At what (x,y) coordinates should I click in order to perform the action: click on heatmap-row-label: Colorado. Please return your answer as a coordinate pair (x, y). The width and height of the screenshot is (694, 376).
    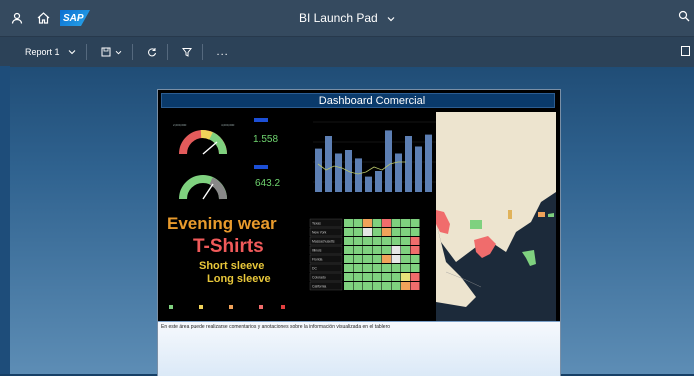
    Looking at the image, I should click on (319, 278).